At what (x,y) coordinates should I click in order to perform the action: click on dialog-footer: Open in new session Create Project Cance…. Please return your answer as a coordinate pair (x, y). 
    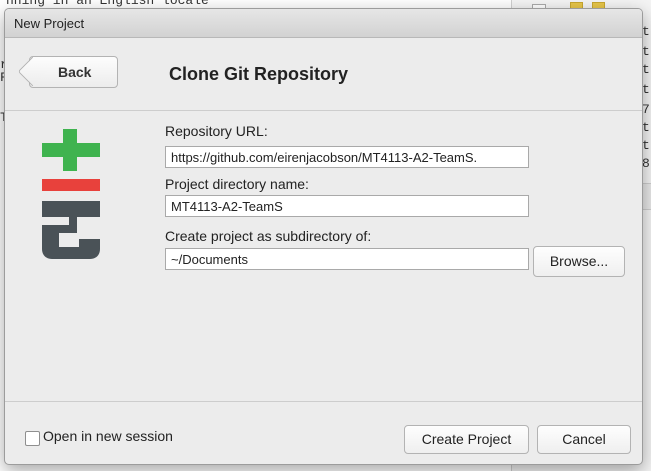
    Looking at the image, I should click on (323, 432).